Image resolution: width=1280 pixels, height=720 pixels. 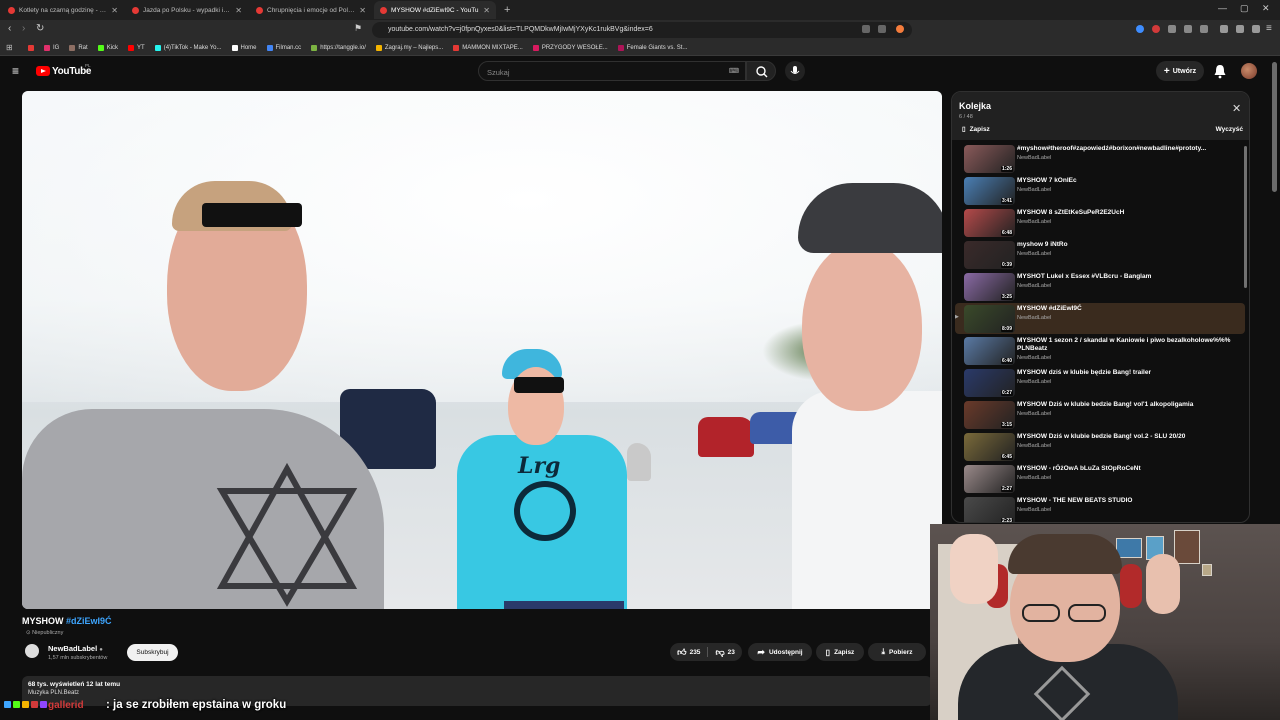 I want to click on dislike-button: 👎︎ 23, so click(x=724, y=652).